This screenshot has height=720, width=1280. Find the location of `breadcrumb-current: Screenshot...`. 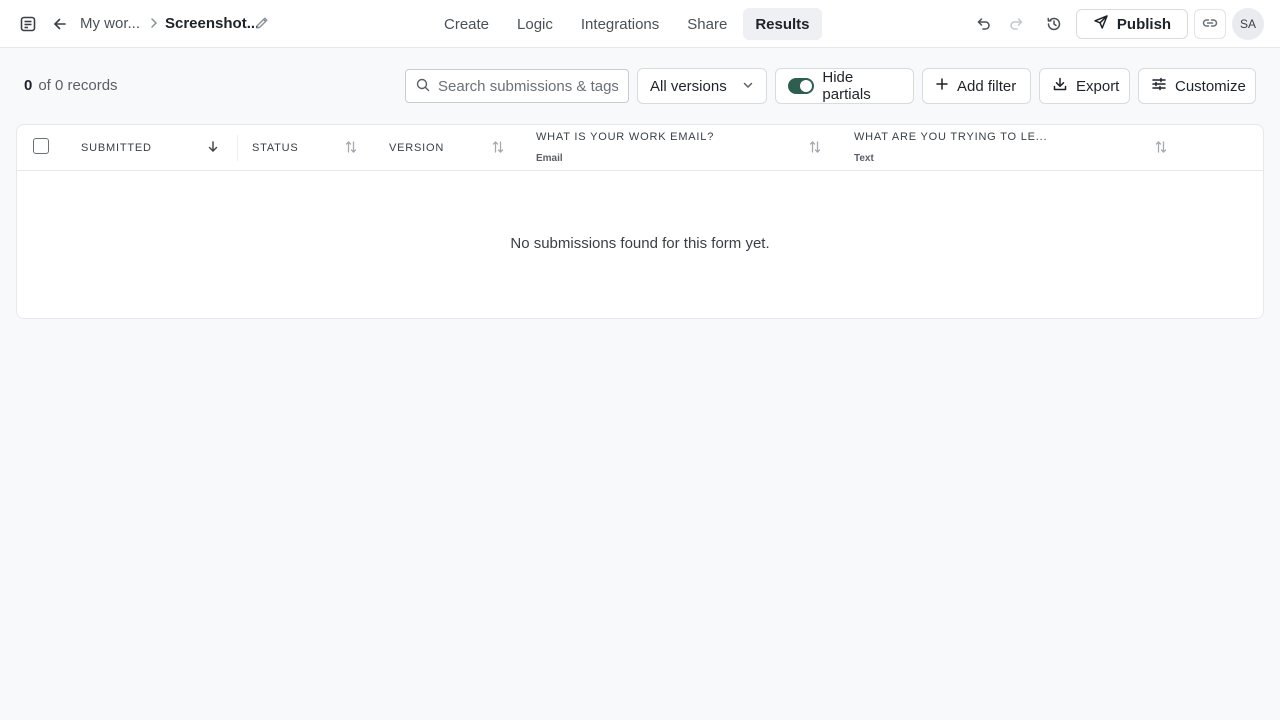

breadcrumb-current: Screenshot... is located at coordinates (212, 23).